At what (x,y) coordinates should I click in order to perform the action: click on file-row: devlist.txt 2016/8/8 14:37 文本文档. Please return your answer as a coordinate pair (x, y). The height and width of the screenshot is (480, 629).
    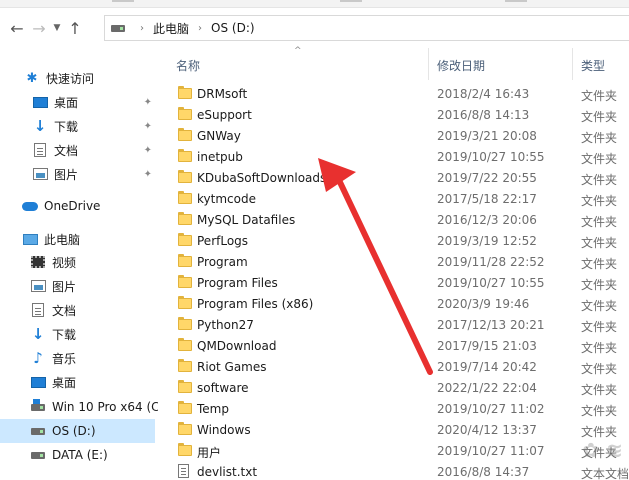
    Looking at the image, I should click on (393, 471).